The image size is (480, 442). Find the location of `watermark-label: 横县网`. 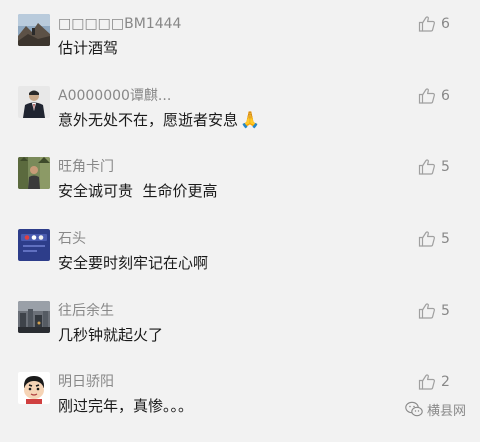

watermark-label: 横县网 is located at coordinates (447, 411).